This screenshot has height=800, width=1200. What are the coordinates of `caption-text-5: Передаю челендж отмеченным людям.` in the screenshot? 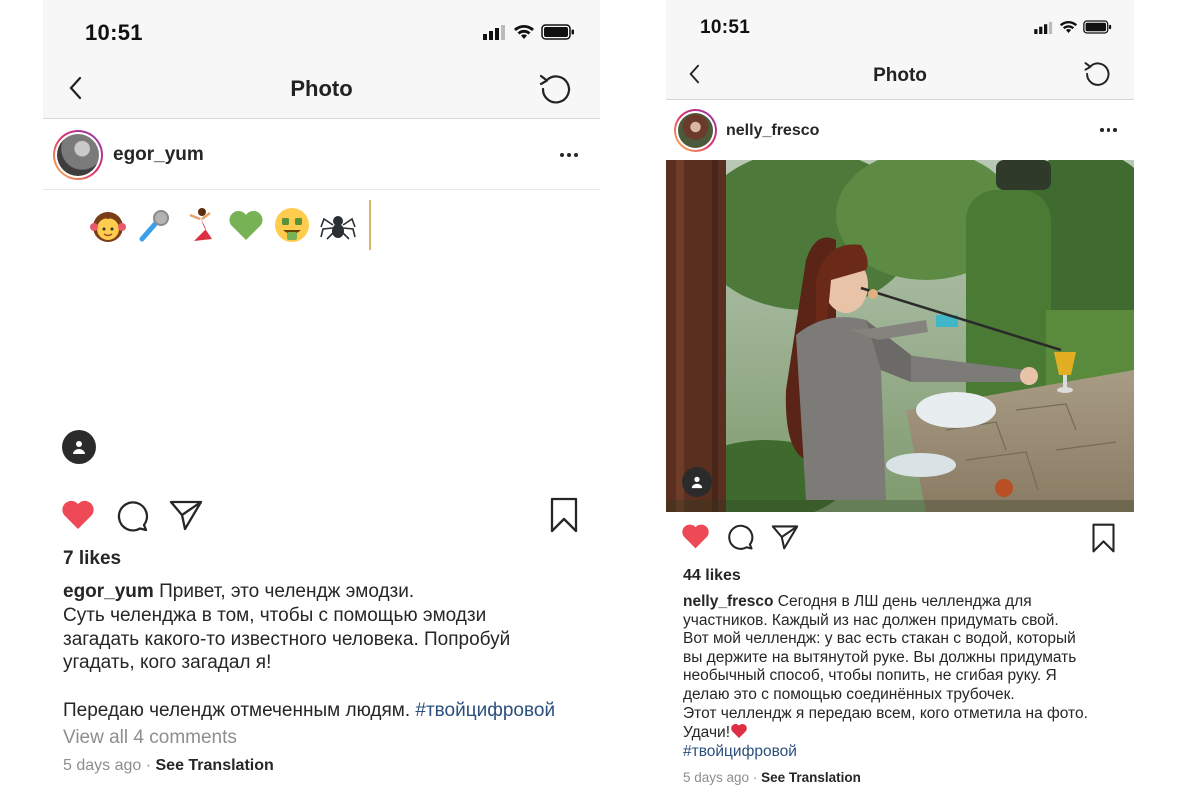 It's located at (237, 710).